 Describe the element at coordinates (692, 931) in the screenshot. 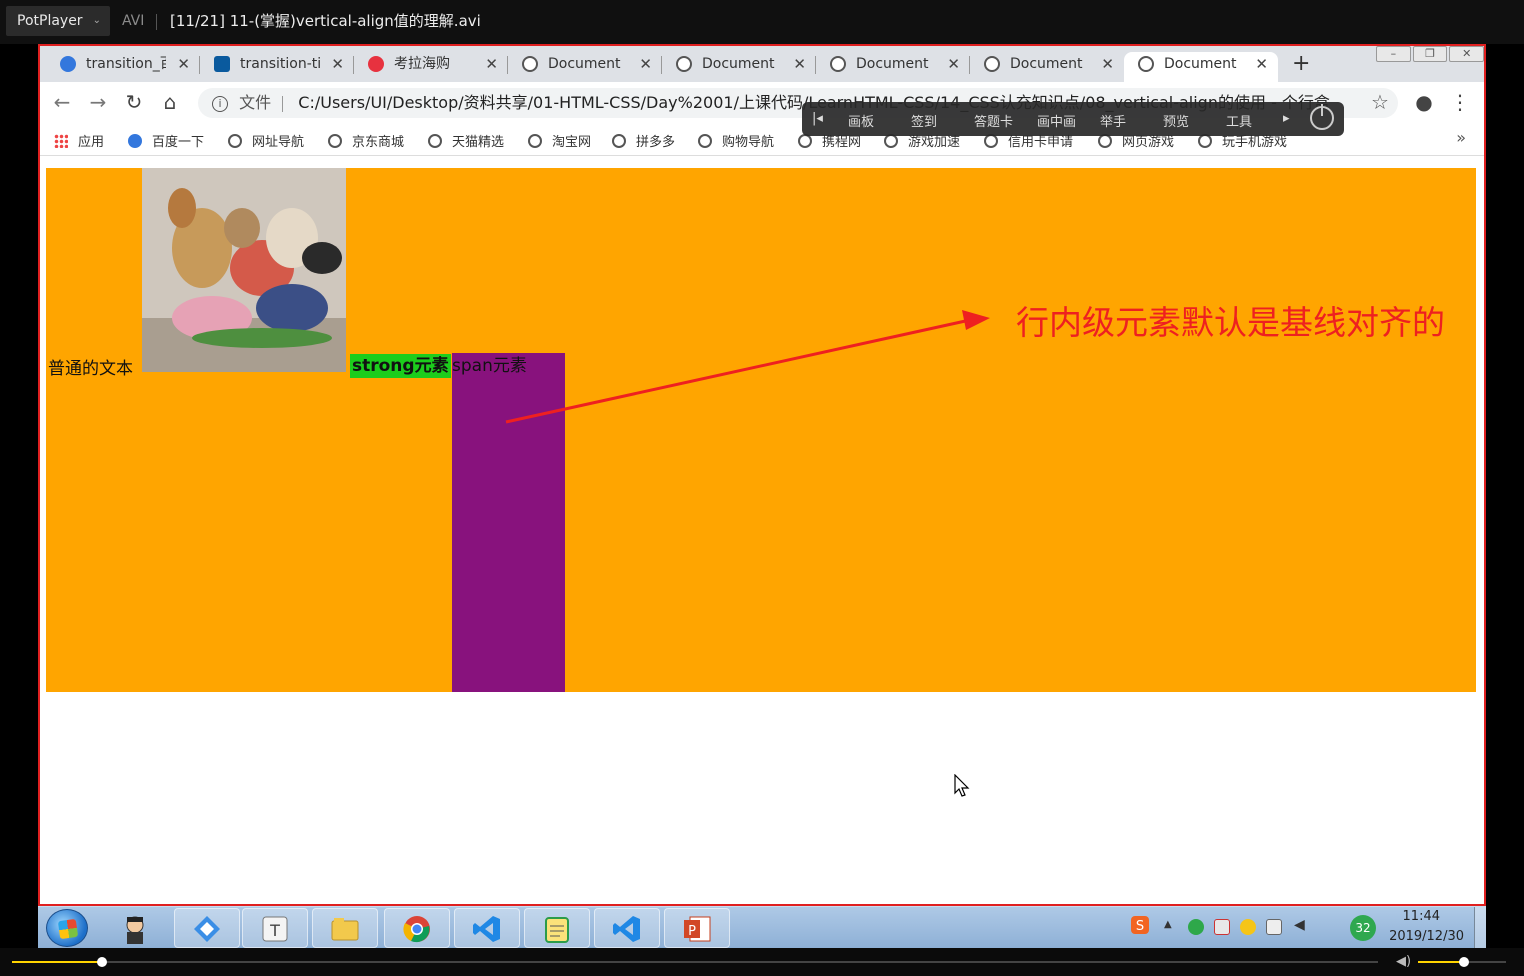

I see `svg-text: P` at that location.